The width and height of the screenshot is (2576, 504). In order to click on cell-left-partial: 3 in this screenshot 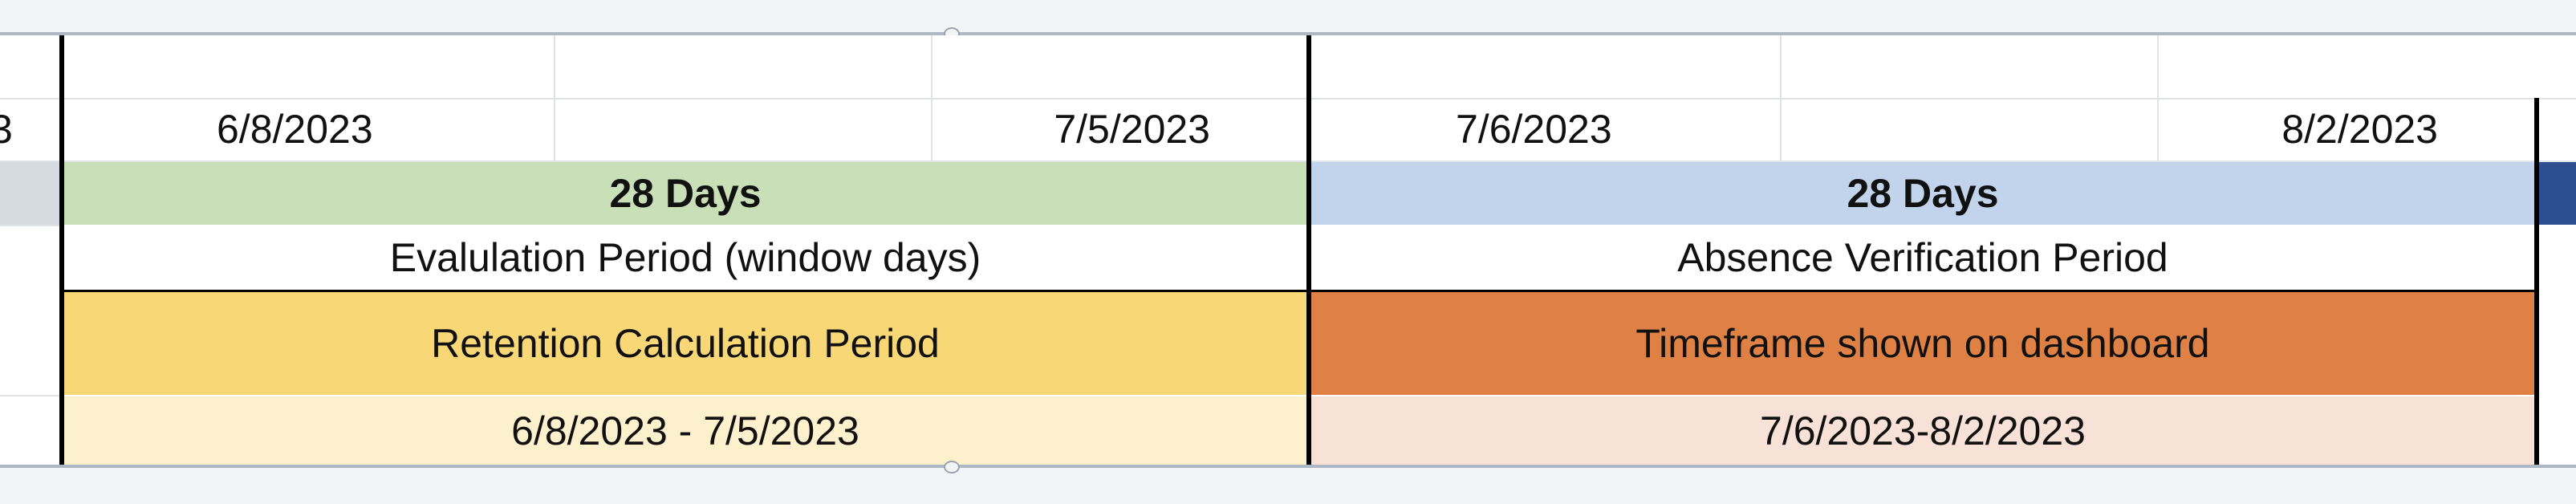, I will do `click(12, 129)`.